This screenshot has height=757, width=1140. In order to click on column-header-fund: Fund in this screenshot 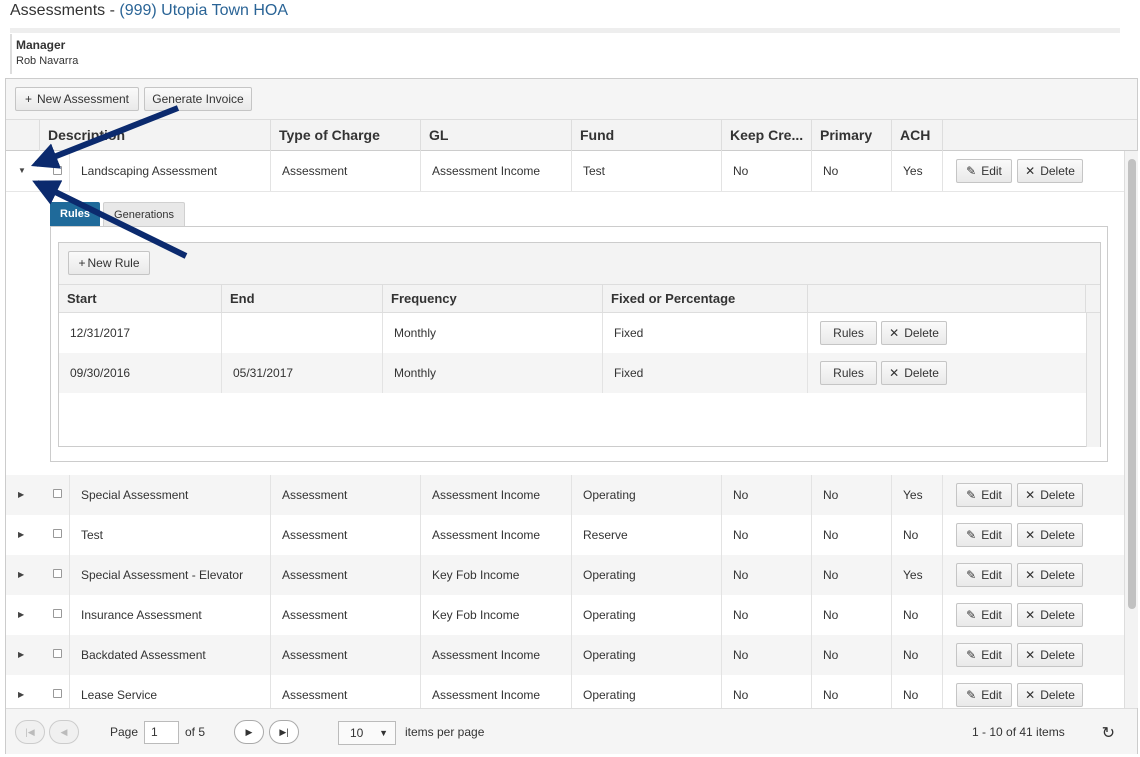, I will do `click(646, 135)`.